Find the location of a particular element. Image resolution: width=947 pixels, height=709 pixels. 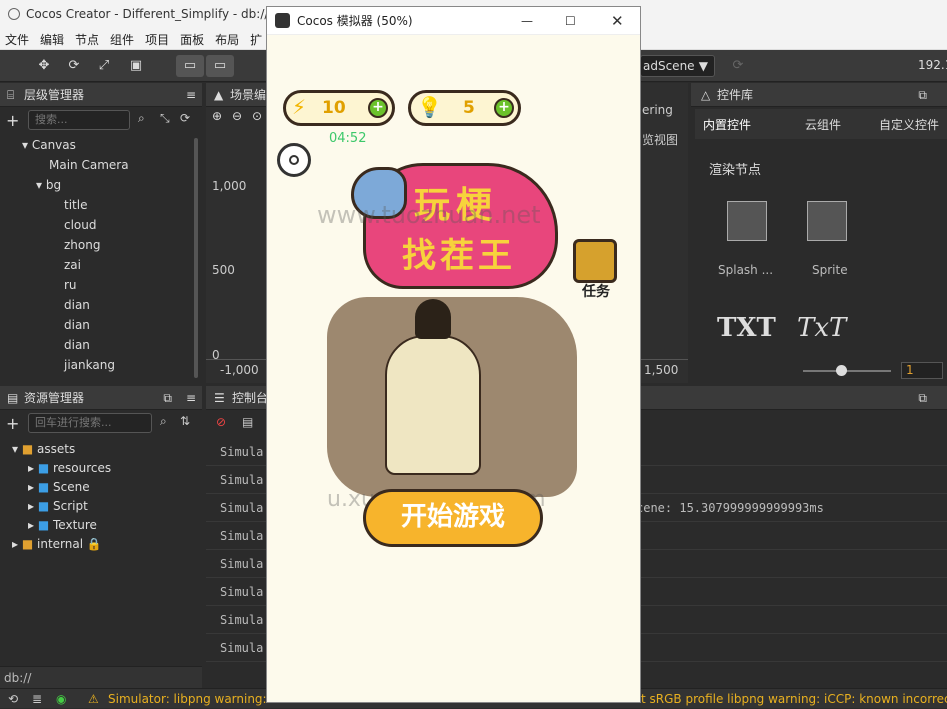

add-energy-button: + is located at coordinates (378, 108).